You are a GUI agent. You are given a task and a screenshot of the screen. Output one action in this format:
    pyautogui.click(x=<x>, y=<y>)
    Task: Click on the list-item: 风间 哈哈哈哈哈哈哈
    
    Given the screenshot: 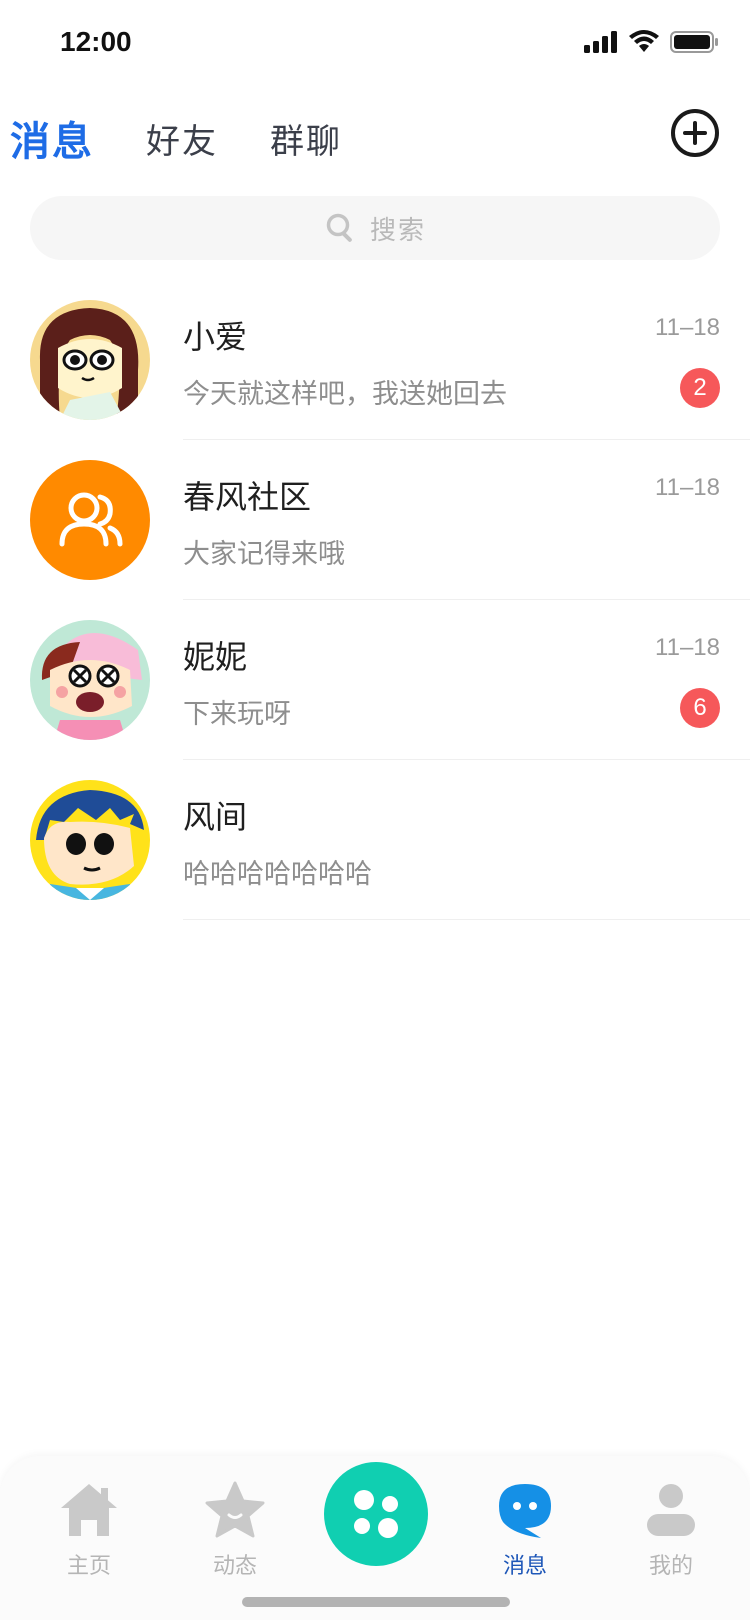 What is the action you would take?
    pyautogui.click(x=375, y=840)
    